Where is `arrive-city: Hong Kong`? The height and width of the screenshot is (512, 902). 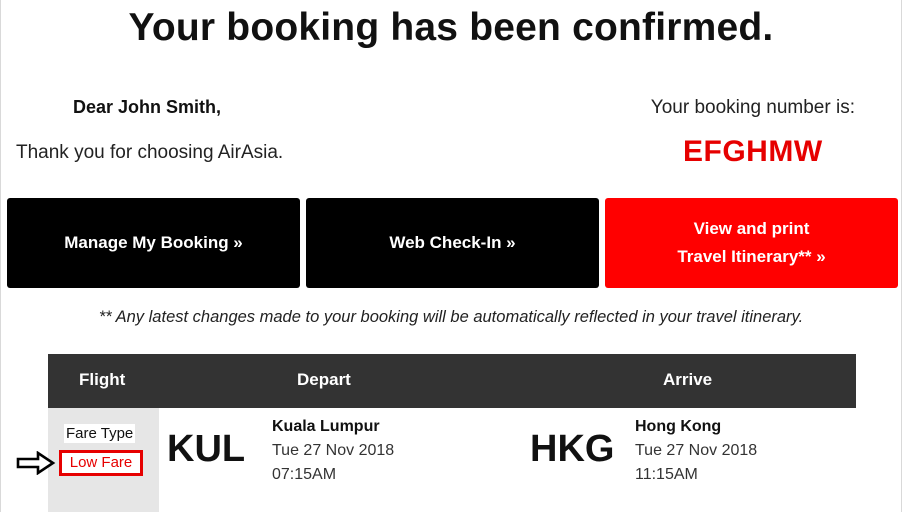 arrive-city: Hong Kong is located at coordinates (678, 426).